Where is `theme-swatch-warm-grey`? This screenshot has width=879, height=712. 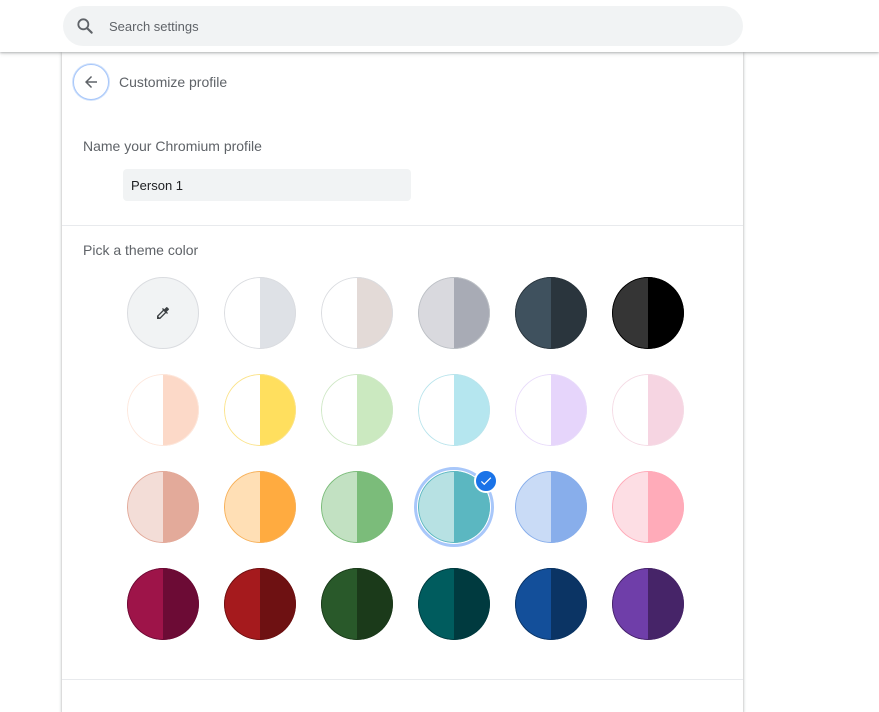 theme-swatch-warm-grey is located at coordinates (357, 313).